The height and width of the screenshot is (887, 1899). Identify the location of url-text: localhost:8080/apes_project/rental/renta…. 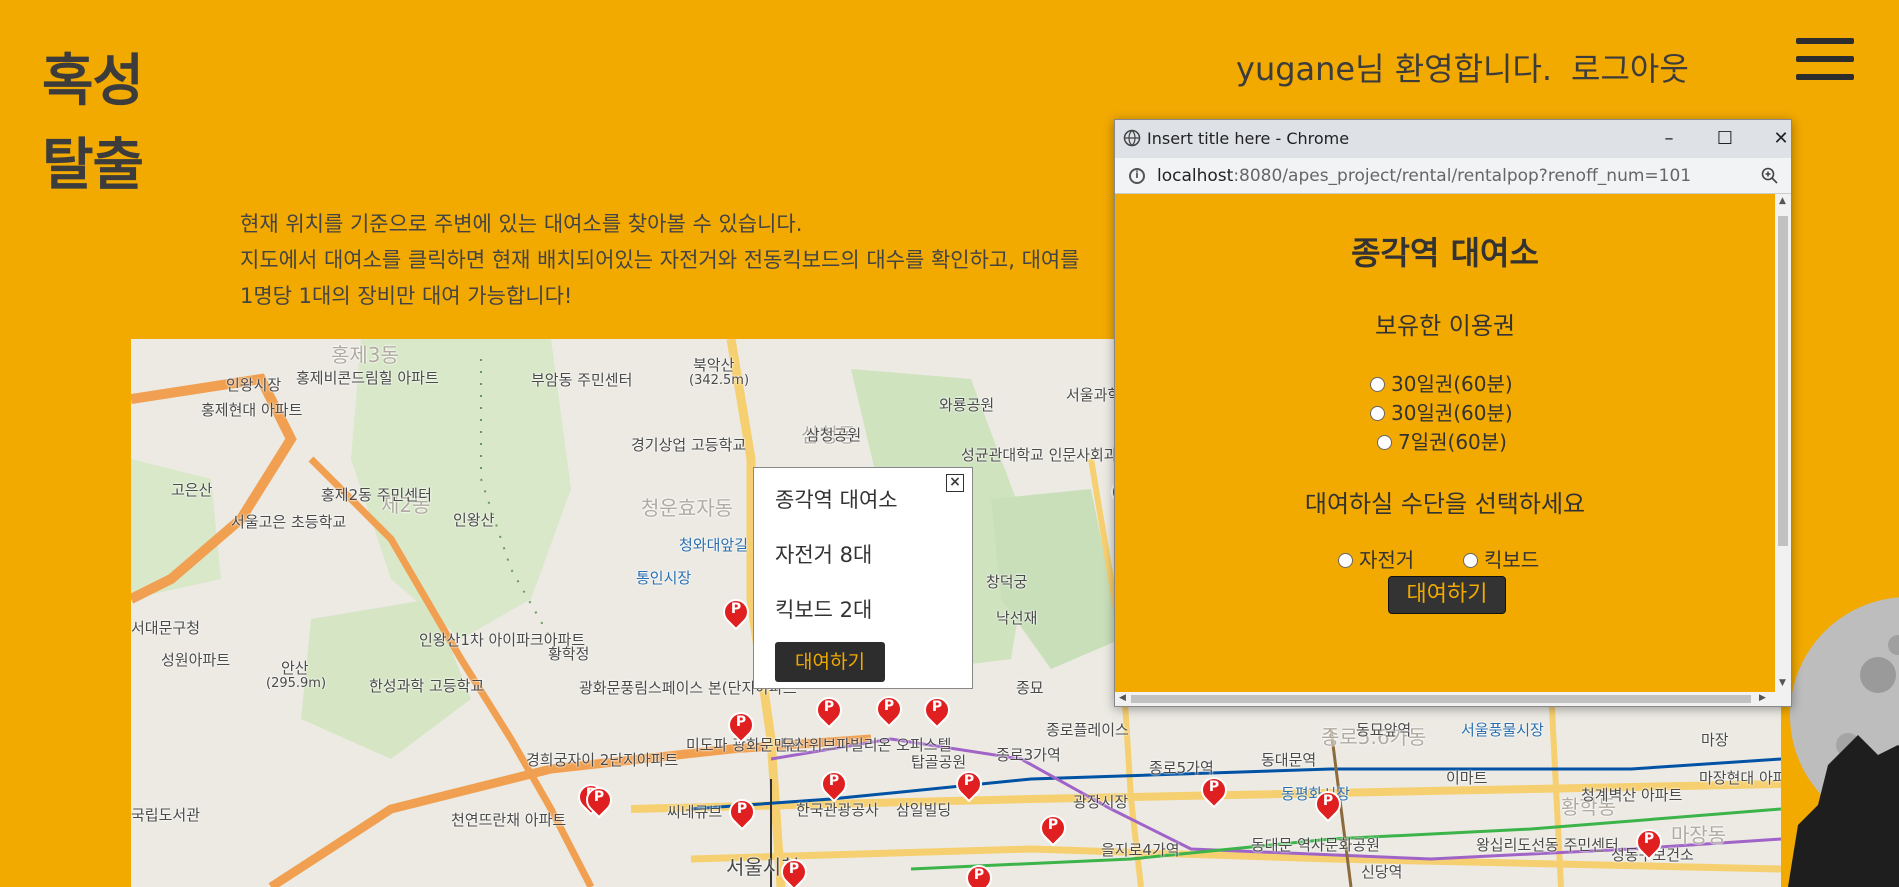
(1424, 176).